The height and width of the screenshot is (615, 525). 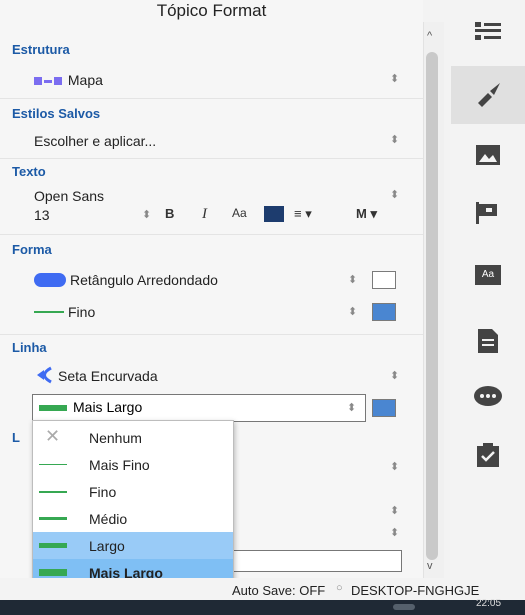 I want to click on menu-item-label: Nenhum, so click(x=115, y=438).